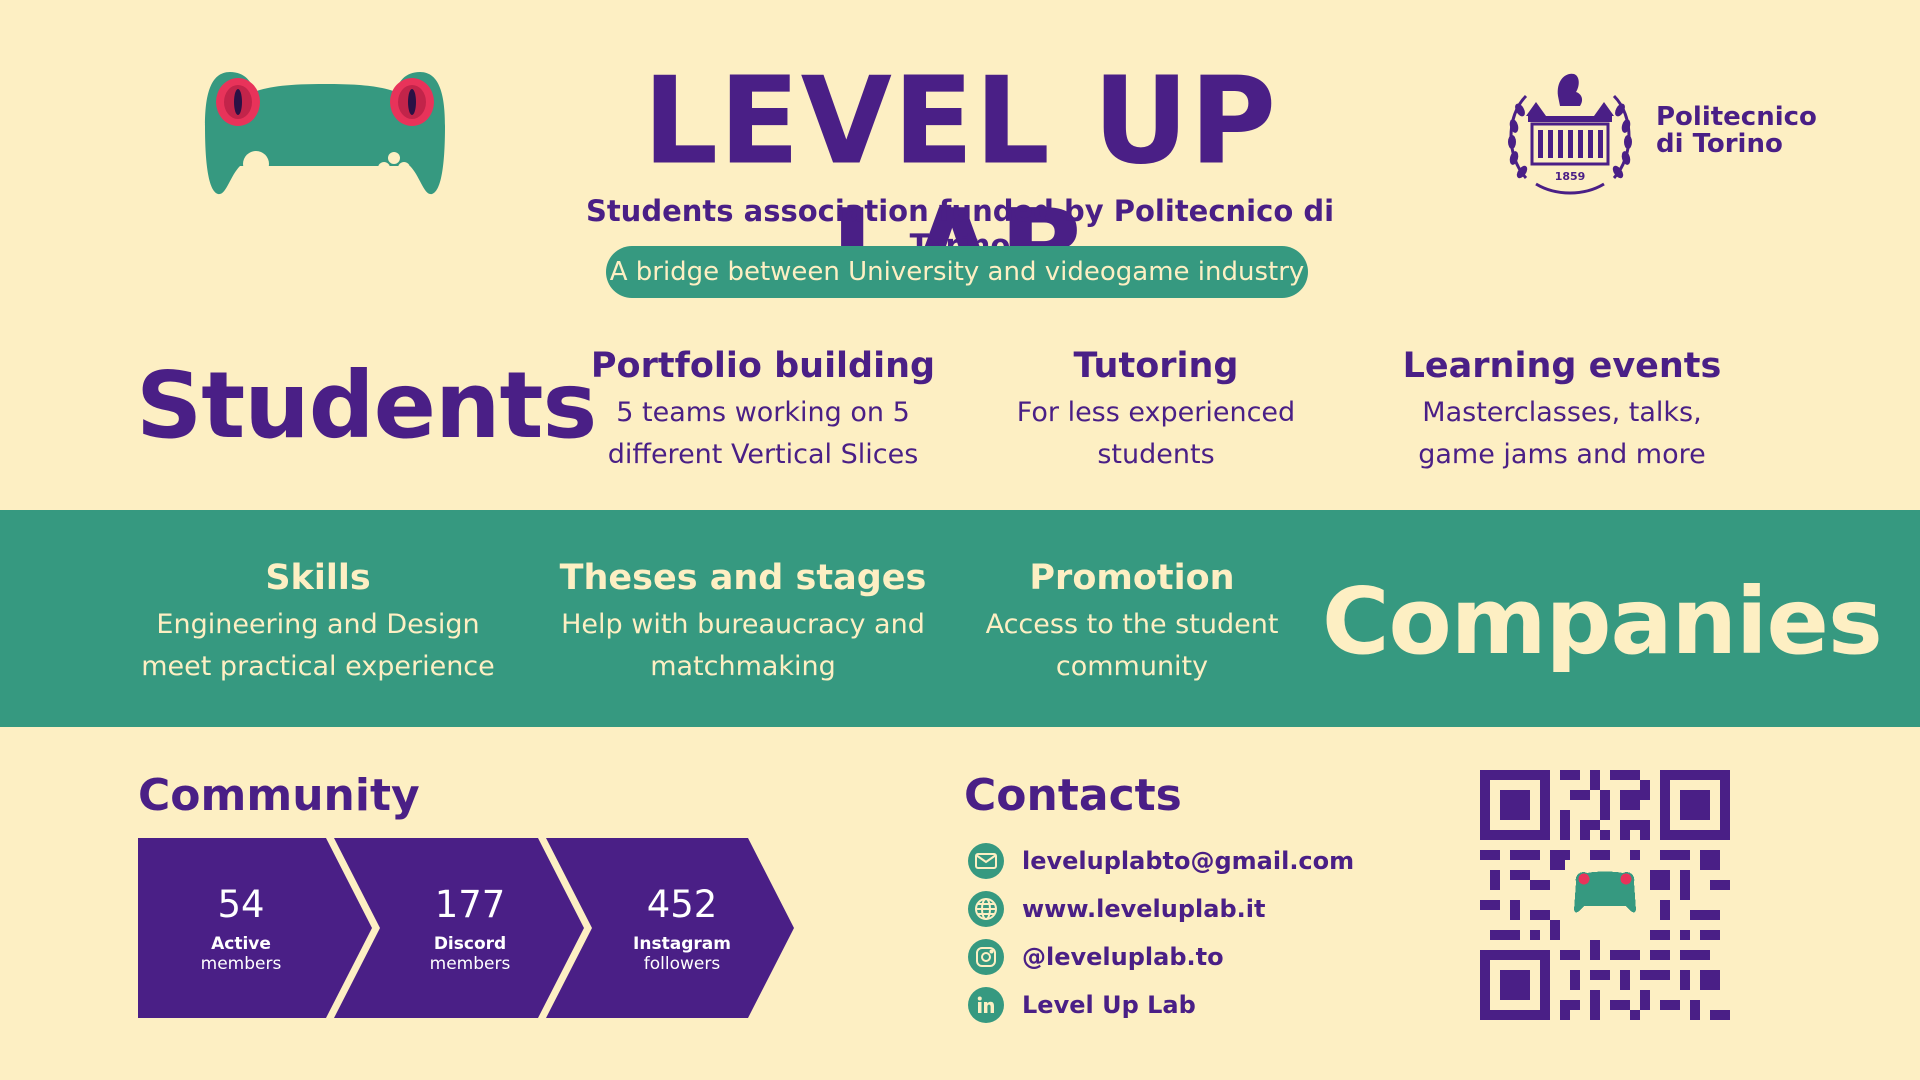 This screenshot has height=1080, width=1920. I want to click on contact-email: leveluplabto@gmail.com, so click(1161, 861).